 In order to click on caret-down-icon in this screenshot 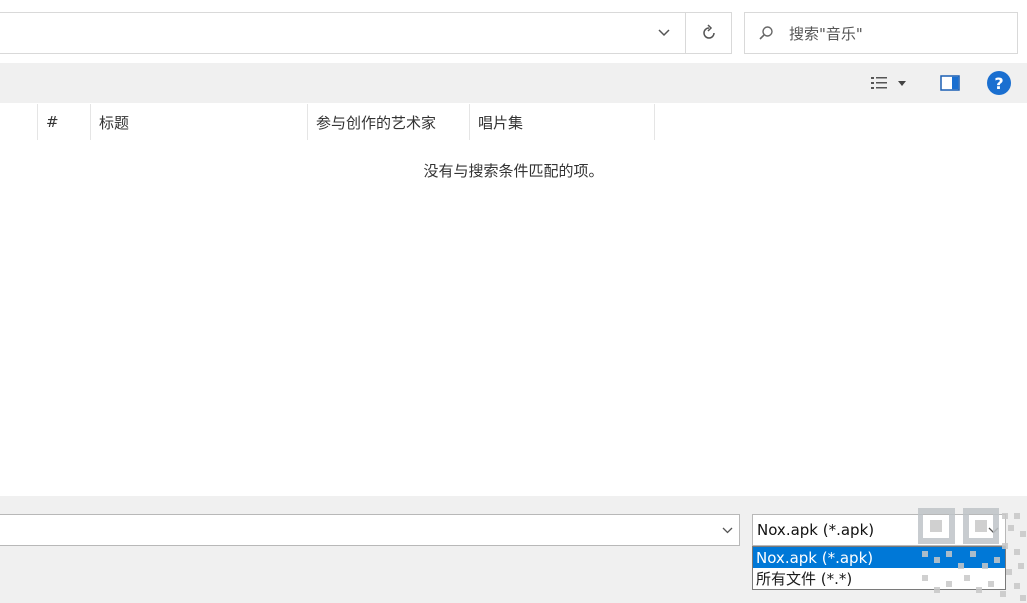, I will do `click(902, 83)`.